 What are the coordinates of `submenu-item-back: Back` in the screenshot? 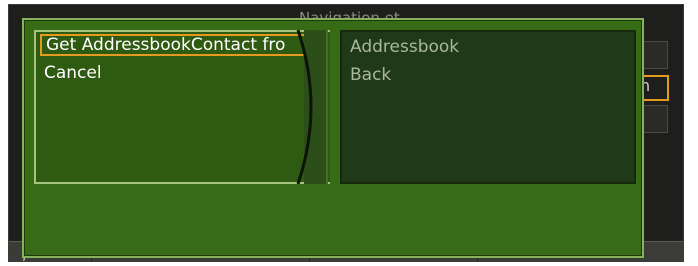 It's located at (486, 75).